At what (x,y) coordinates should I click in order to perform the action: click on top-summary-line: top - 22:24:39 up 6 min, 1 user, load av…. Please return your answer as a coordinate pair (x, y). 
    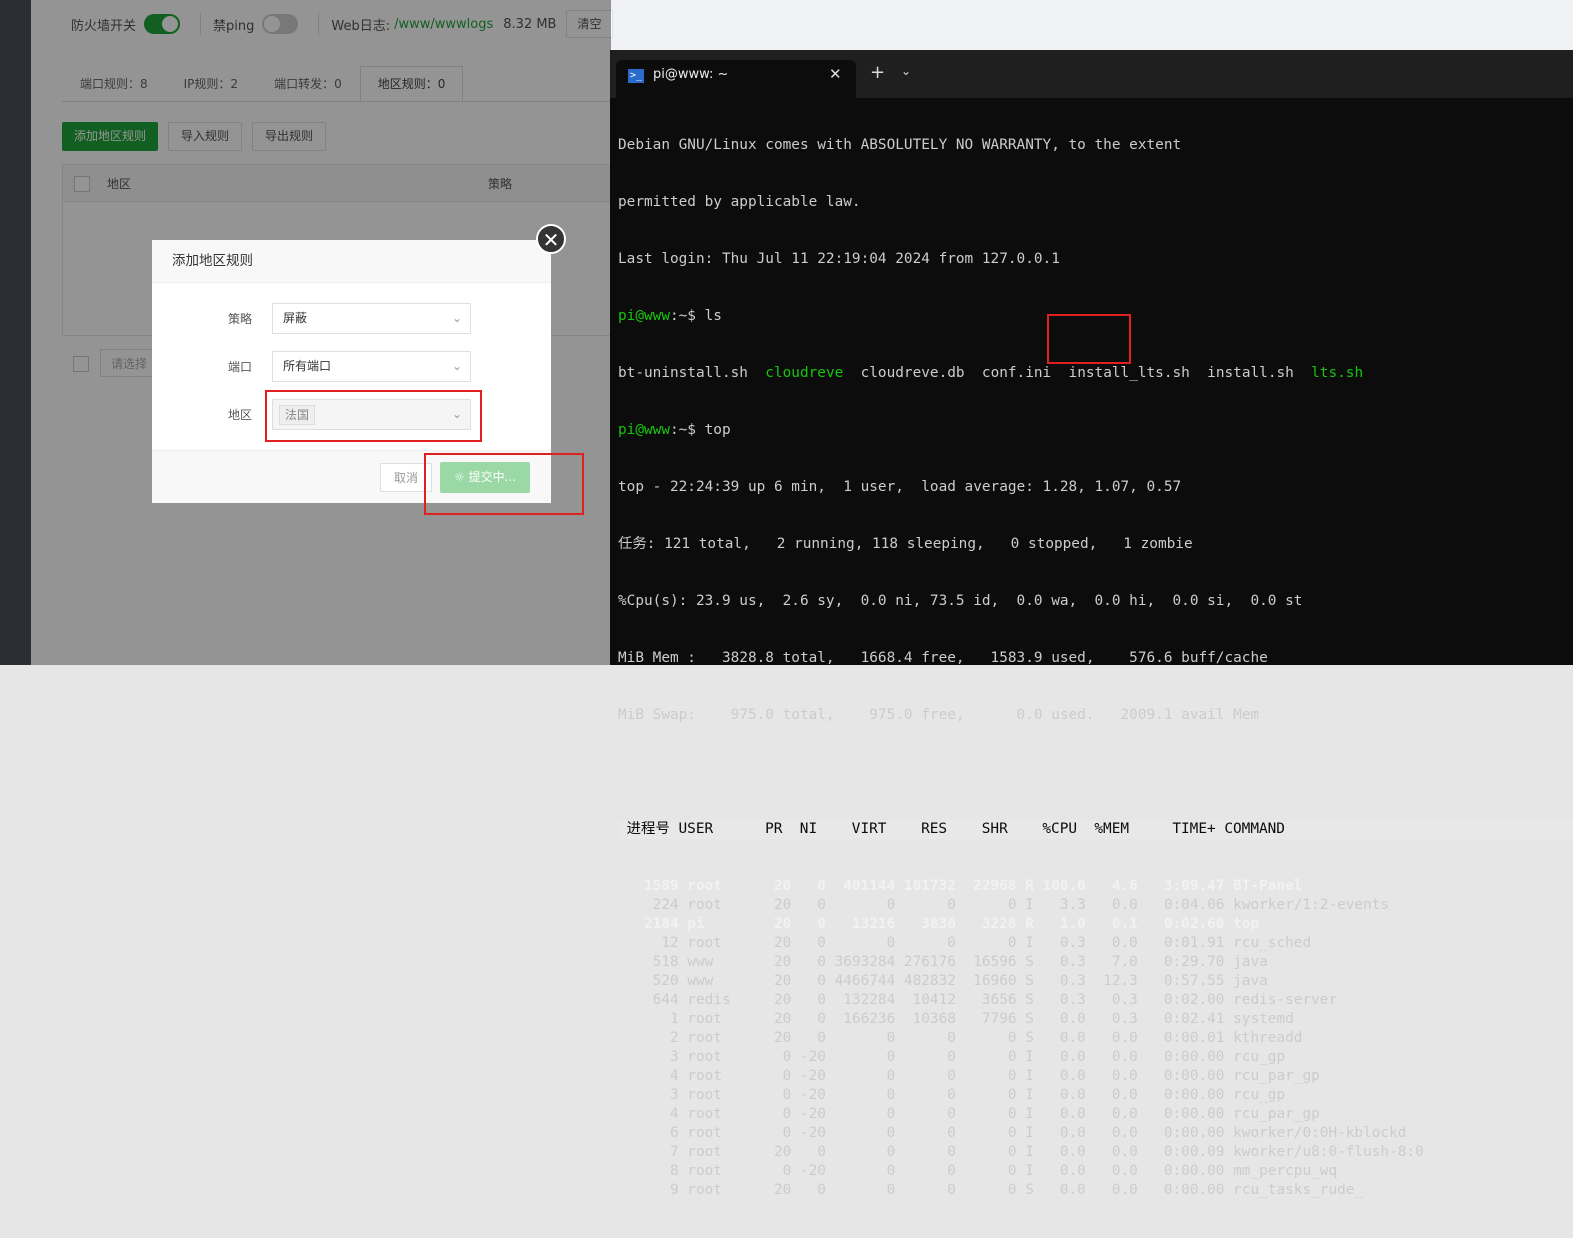
    Looking at the image, I should click on (900, 487).